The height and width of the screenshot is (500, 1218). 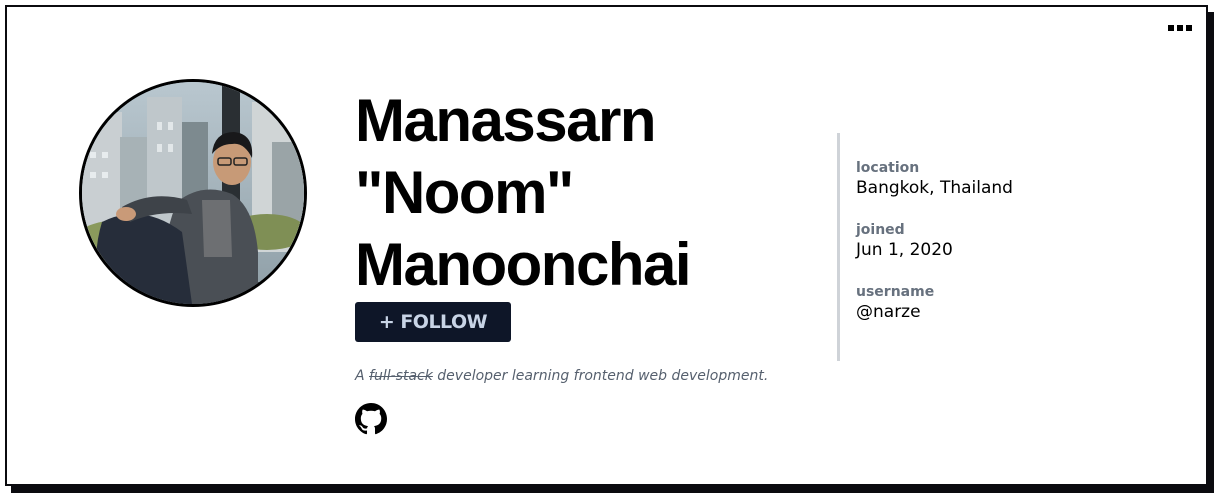 I want to click on avatar, so click(x=193, y=193).